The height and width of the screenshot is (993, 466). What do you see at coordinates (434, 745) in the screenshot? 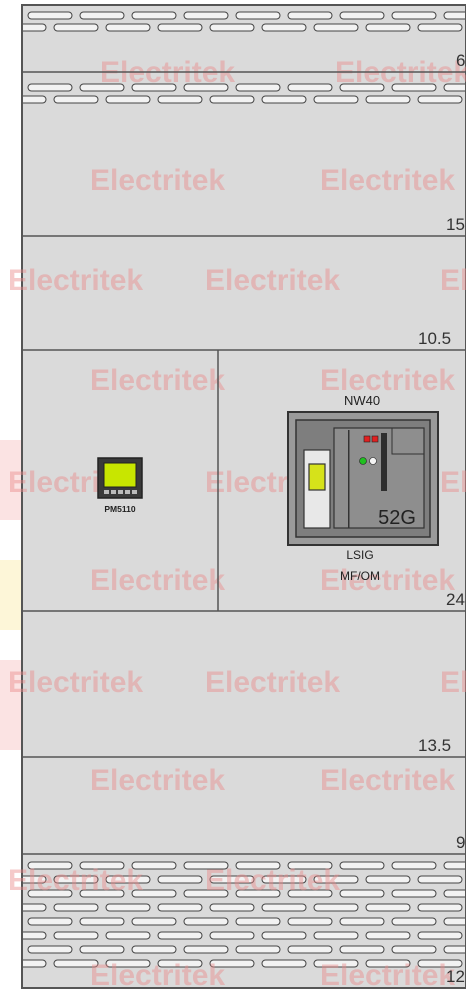
I see `dim-section-4: 13.5` at bounding box center [434, 745].